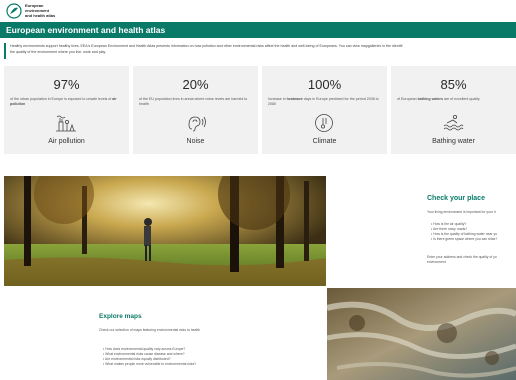 This screenshot has height=380, width=516. I want to click on air-pollution-icon, so click(66, 123).